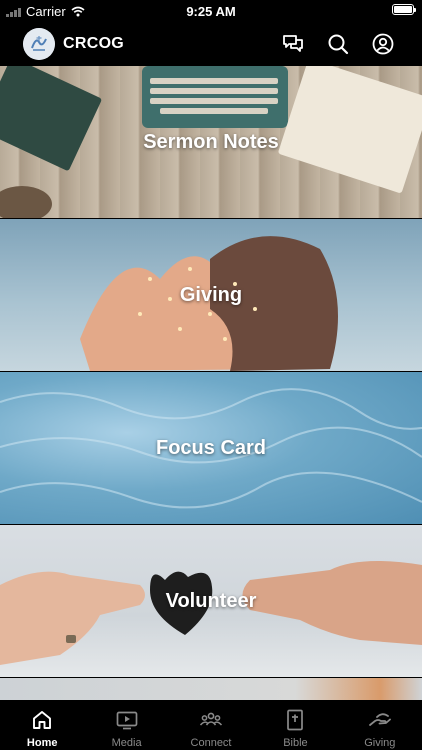 This screenshot has width=422, height=750. I want to click on tile-label: Giving, so click(211, 294).